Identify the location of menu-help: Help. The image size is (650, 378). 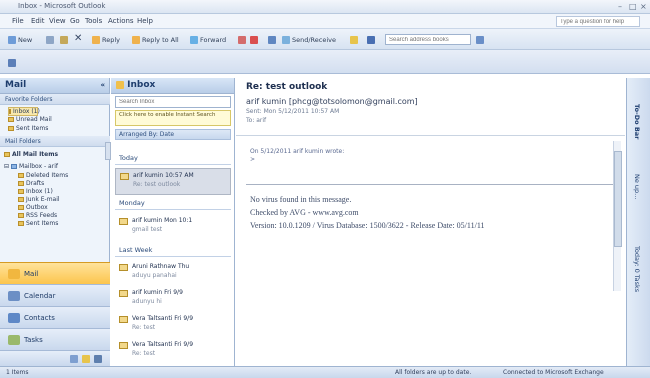
(145, 21).